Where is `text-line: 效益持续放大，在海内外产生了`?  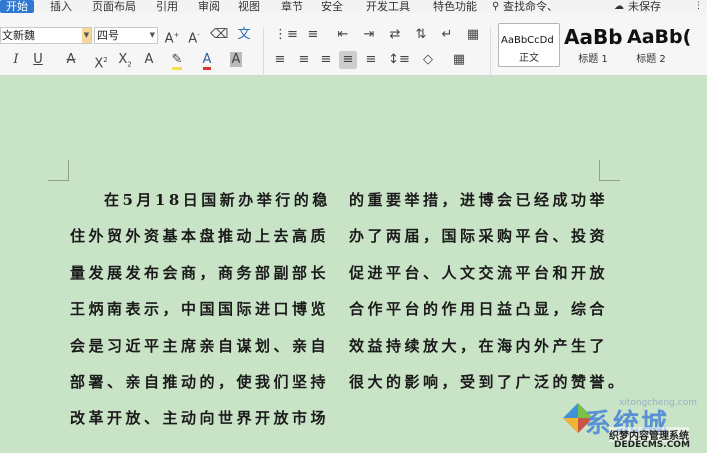
text-line: 效益持续放大，在海内外产生了 is located at coordinates (479, 345).